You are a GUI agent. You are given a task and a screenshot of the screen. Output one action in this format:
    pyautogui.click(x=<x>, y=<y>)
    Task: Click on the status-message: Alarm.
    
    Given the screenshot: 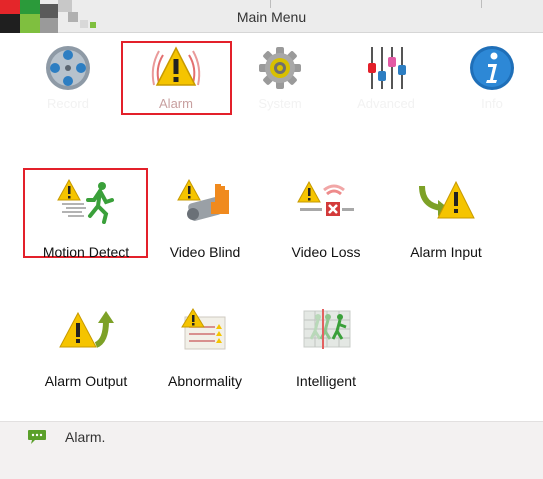 What is the action you would take?
    pyautogui.click(x=85, y=437)
    